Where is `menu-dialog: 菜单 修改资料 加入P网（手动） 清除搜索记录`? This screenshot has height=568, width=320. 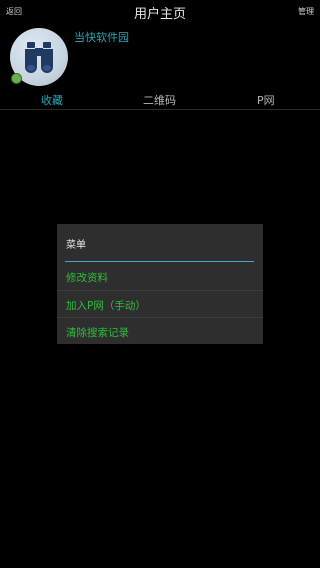
menu-dialog: 菜单 修改资料 加入P网（手动） 清除搜索记录 is located at coordinates (160, 284).